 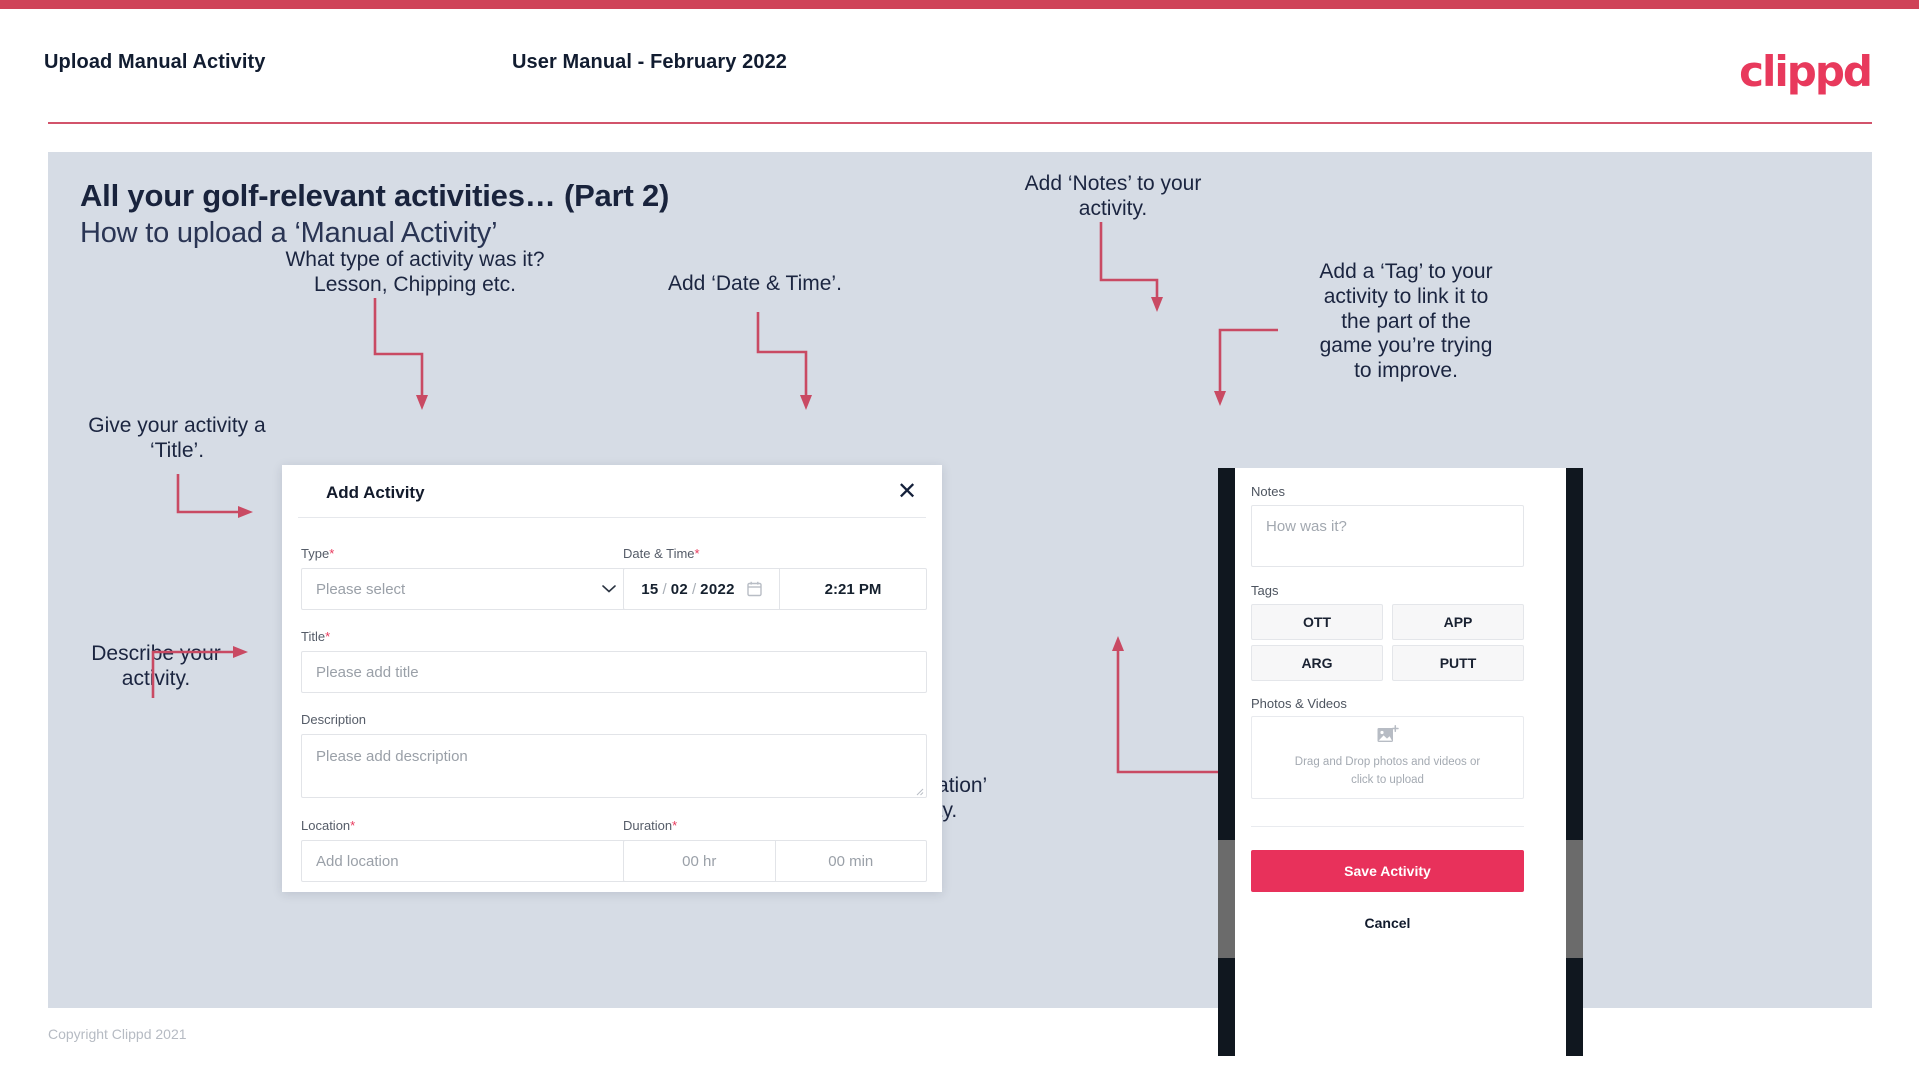 What do you see at coordinates (754, 589) in the screenshot?
I see `calendar-icon` at bounding box center [754, 589].